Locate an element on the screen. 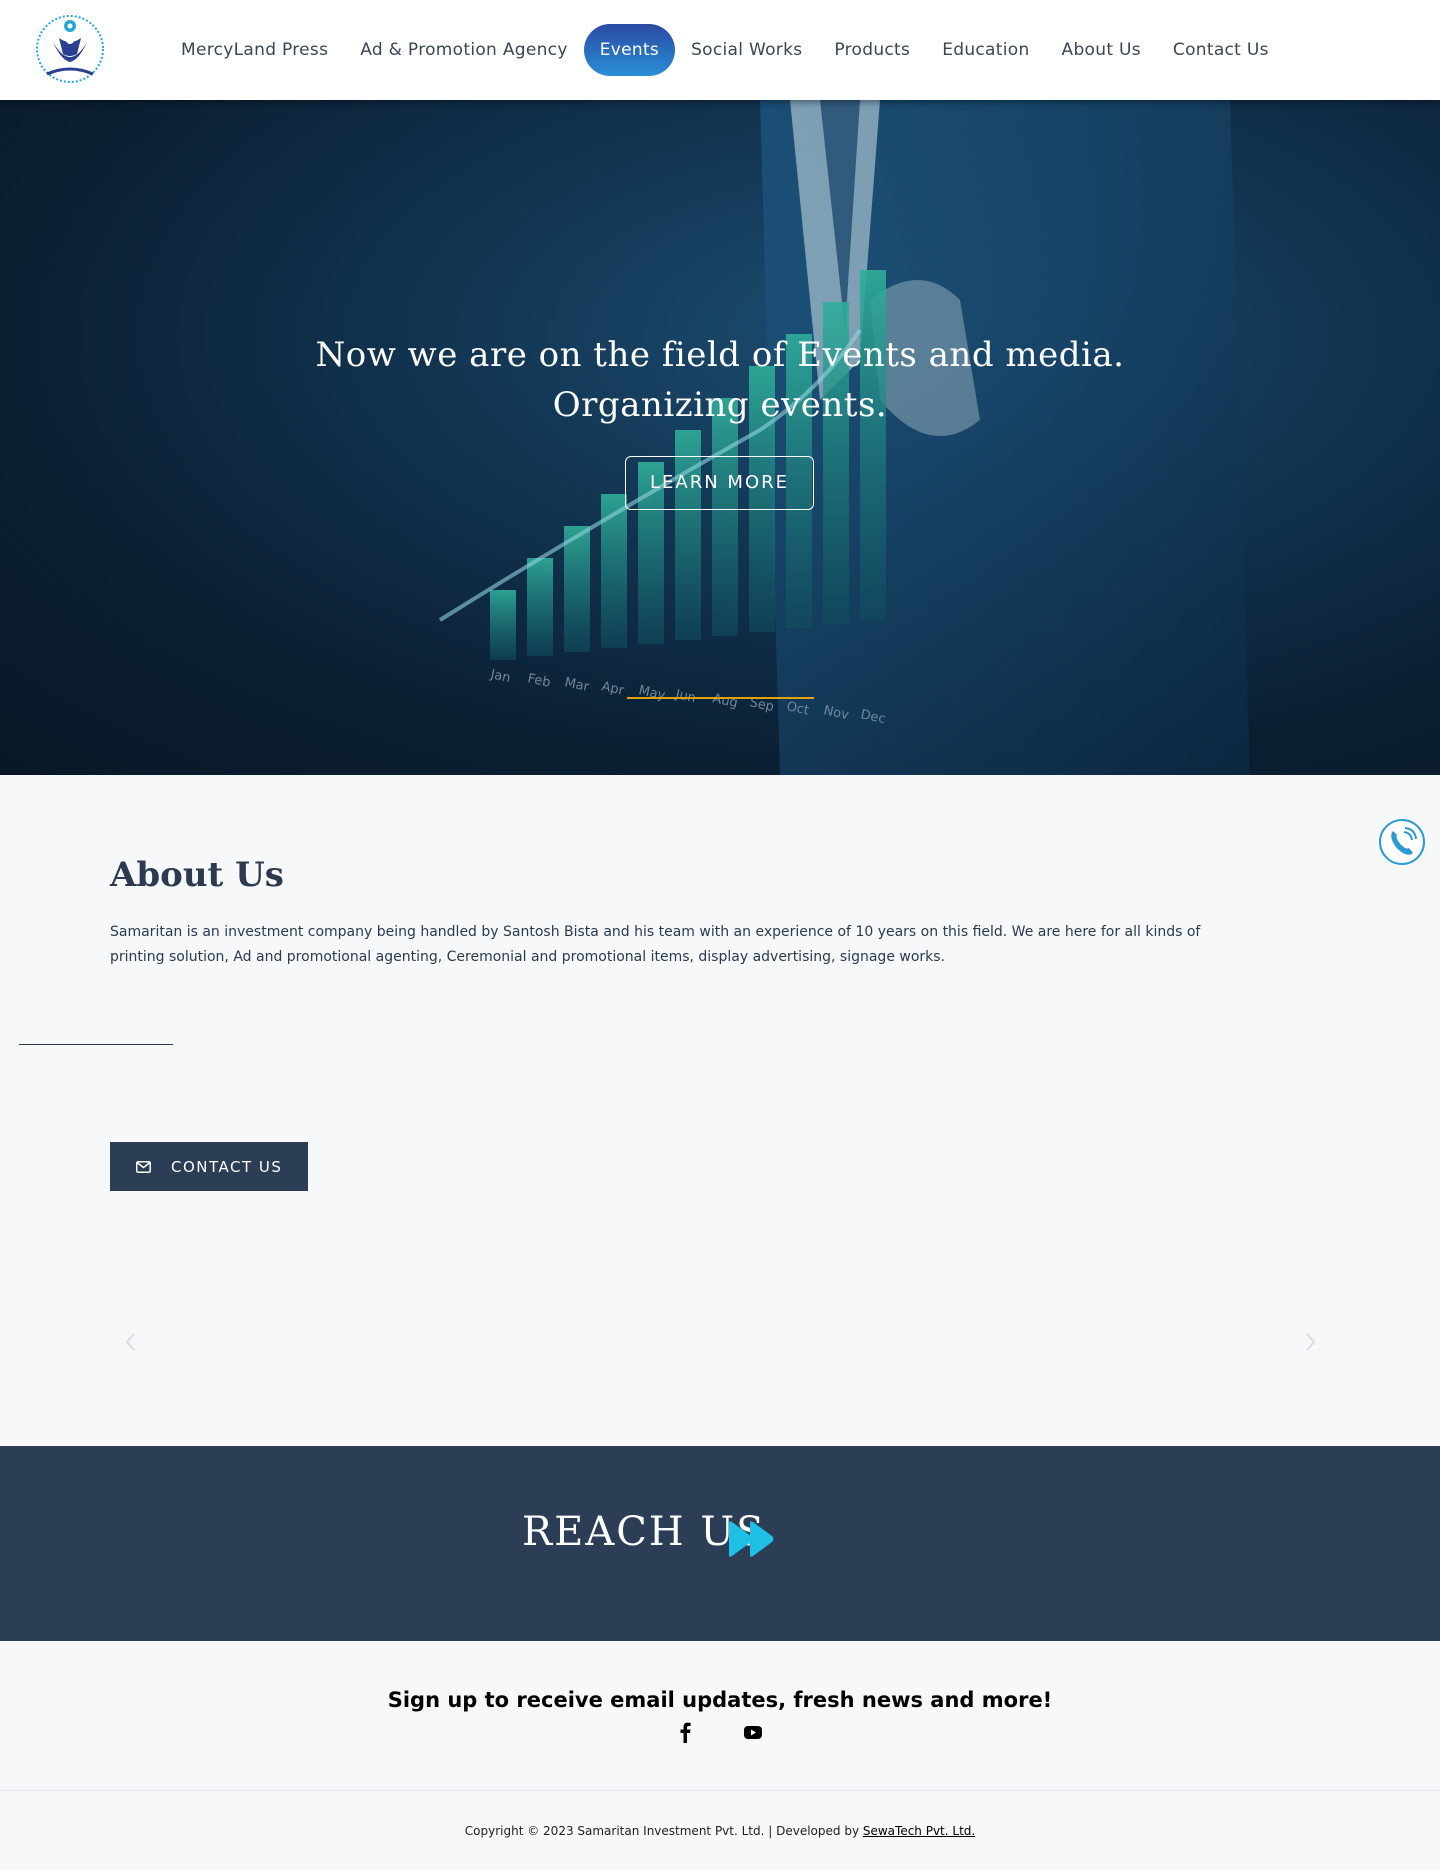 The width and height of the screenshot is (1440, 1870). chevron-left-icon is located at coordinates (130, 1342).